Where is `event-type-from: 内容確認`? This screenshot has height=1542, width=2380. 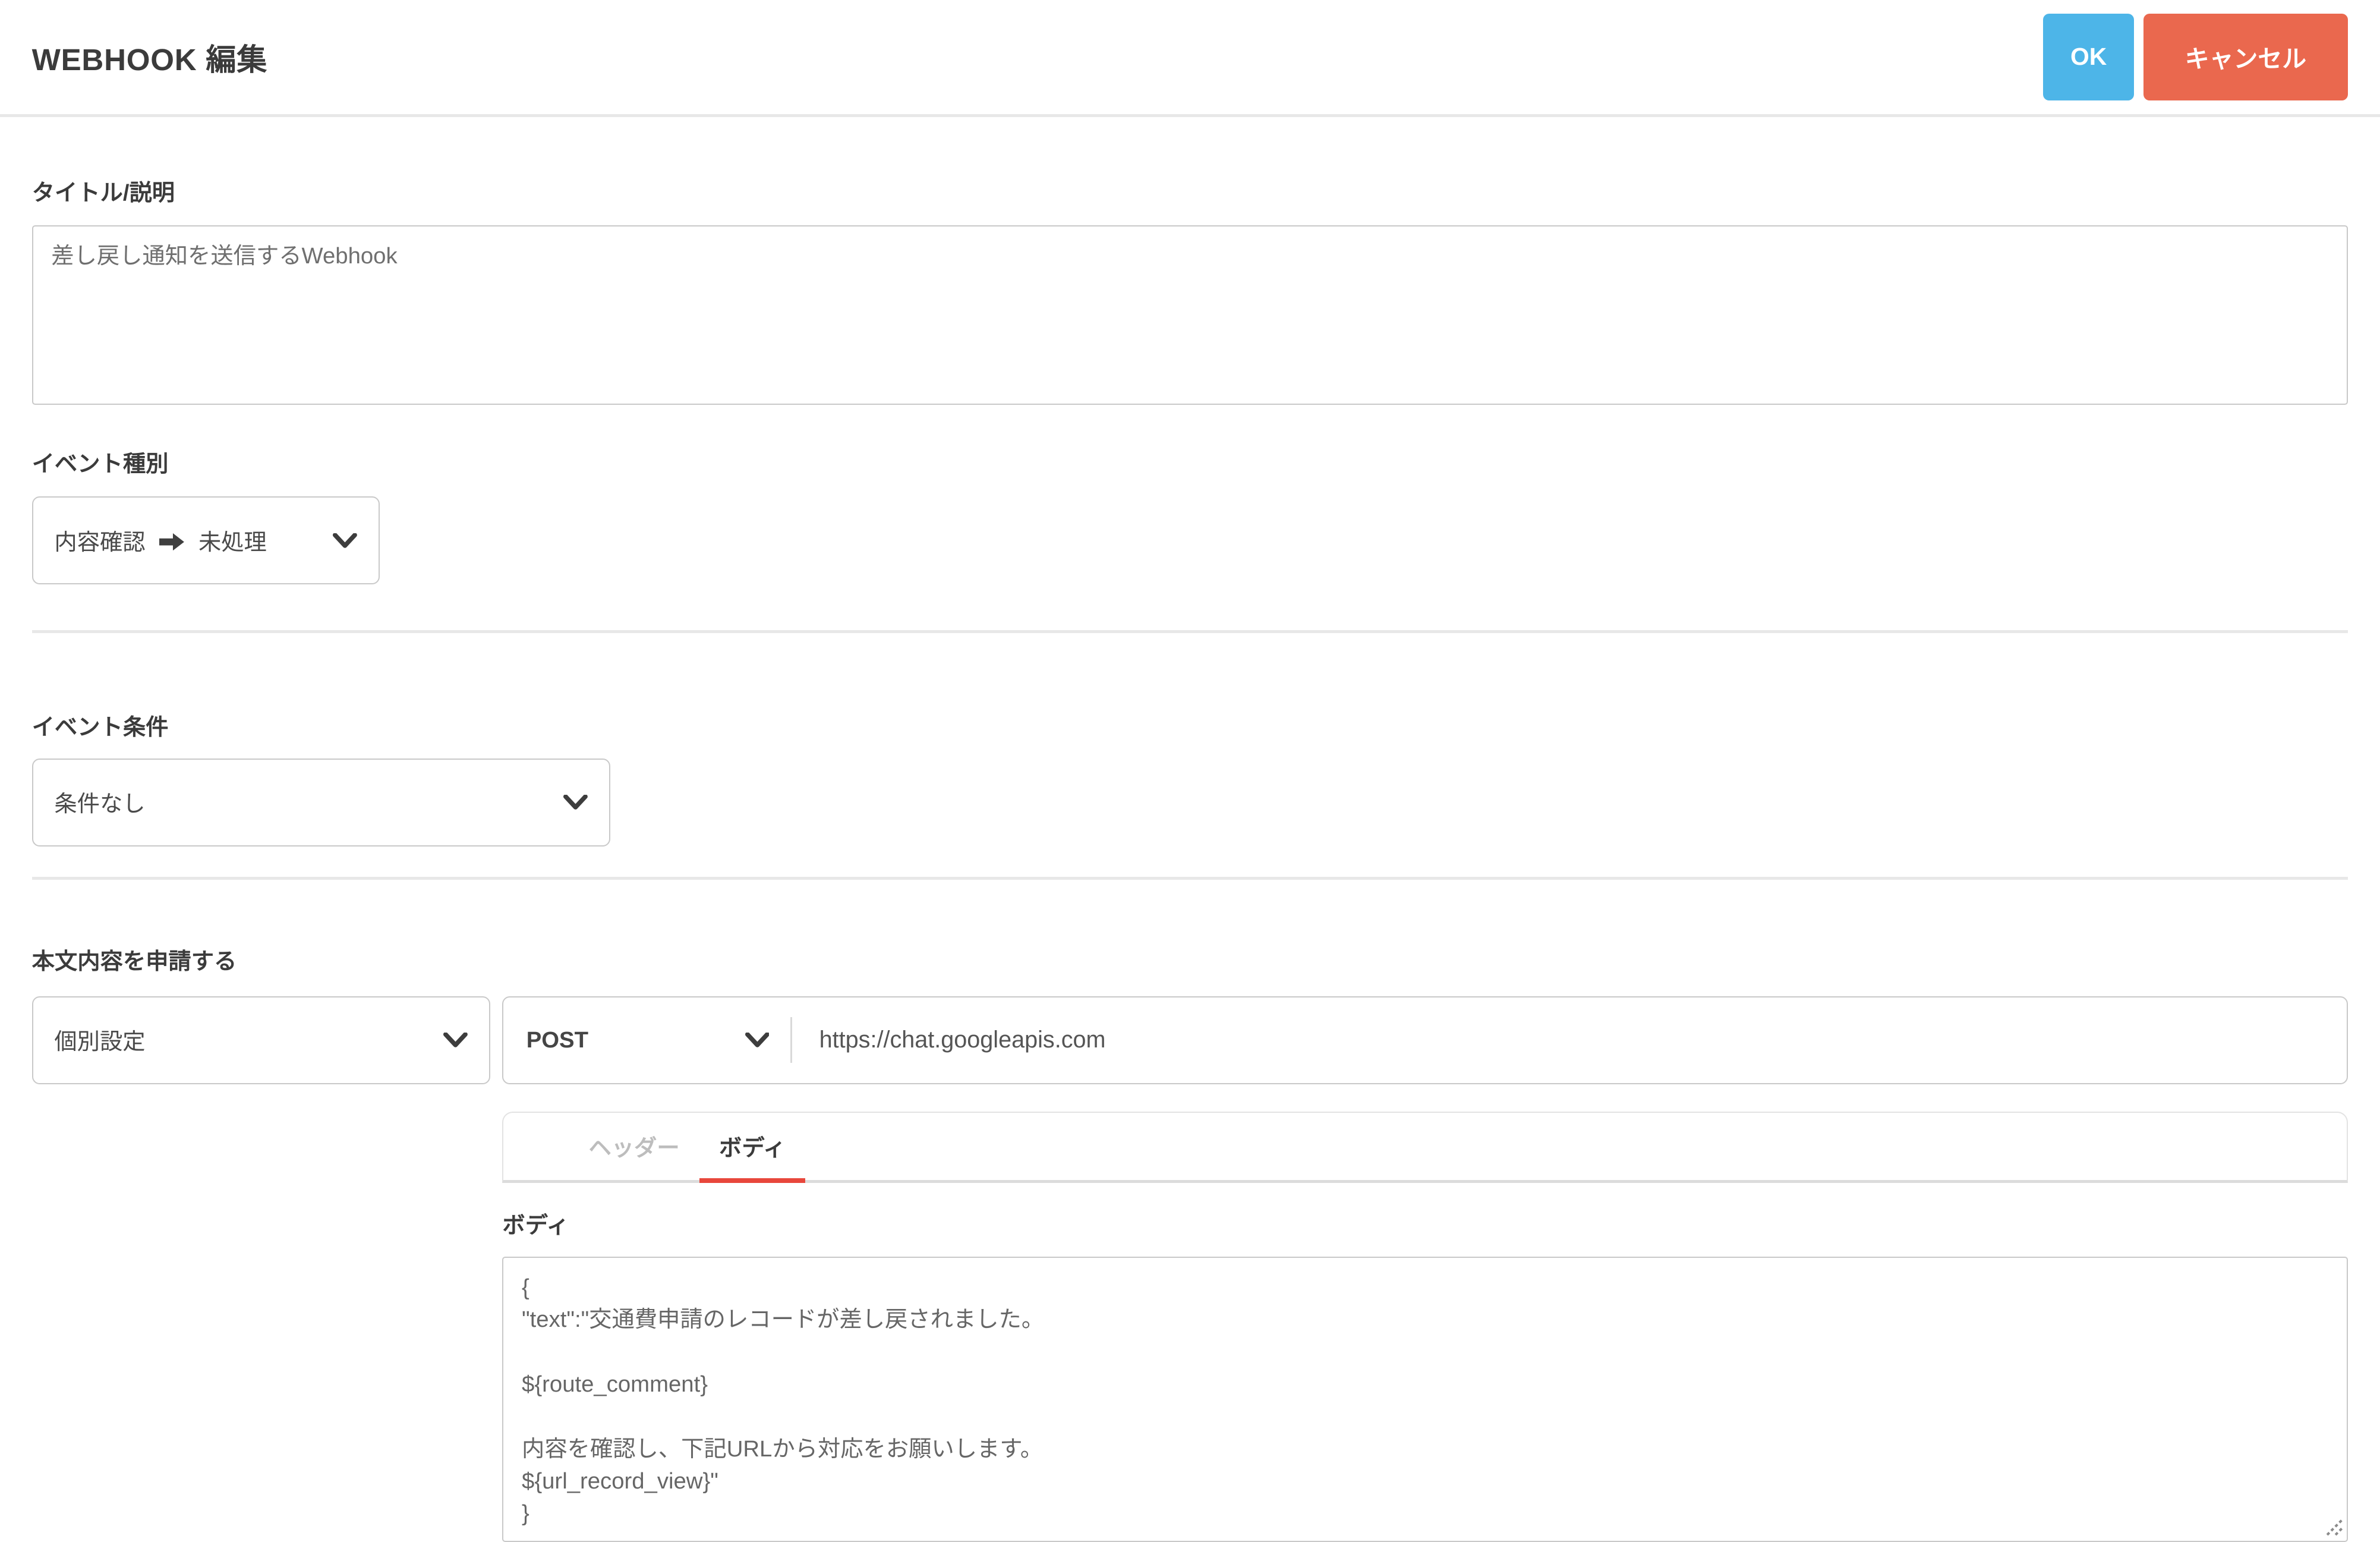 event-type-from: 内容確認 is located at coordinates (100, 542).